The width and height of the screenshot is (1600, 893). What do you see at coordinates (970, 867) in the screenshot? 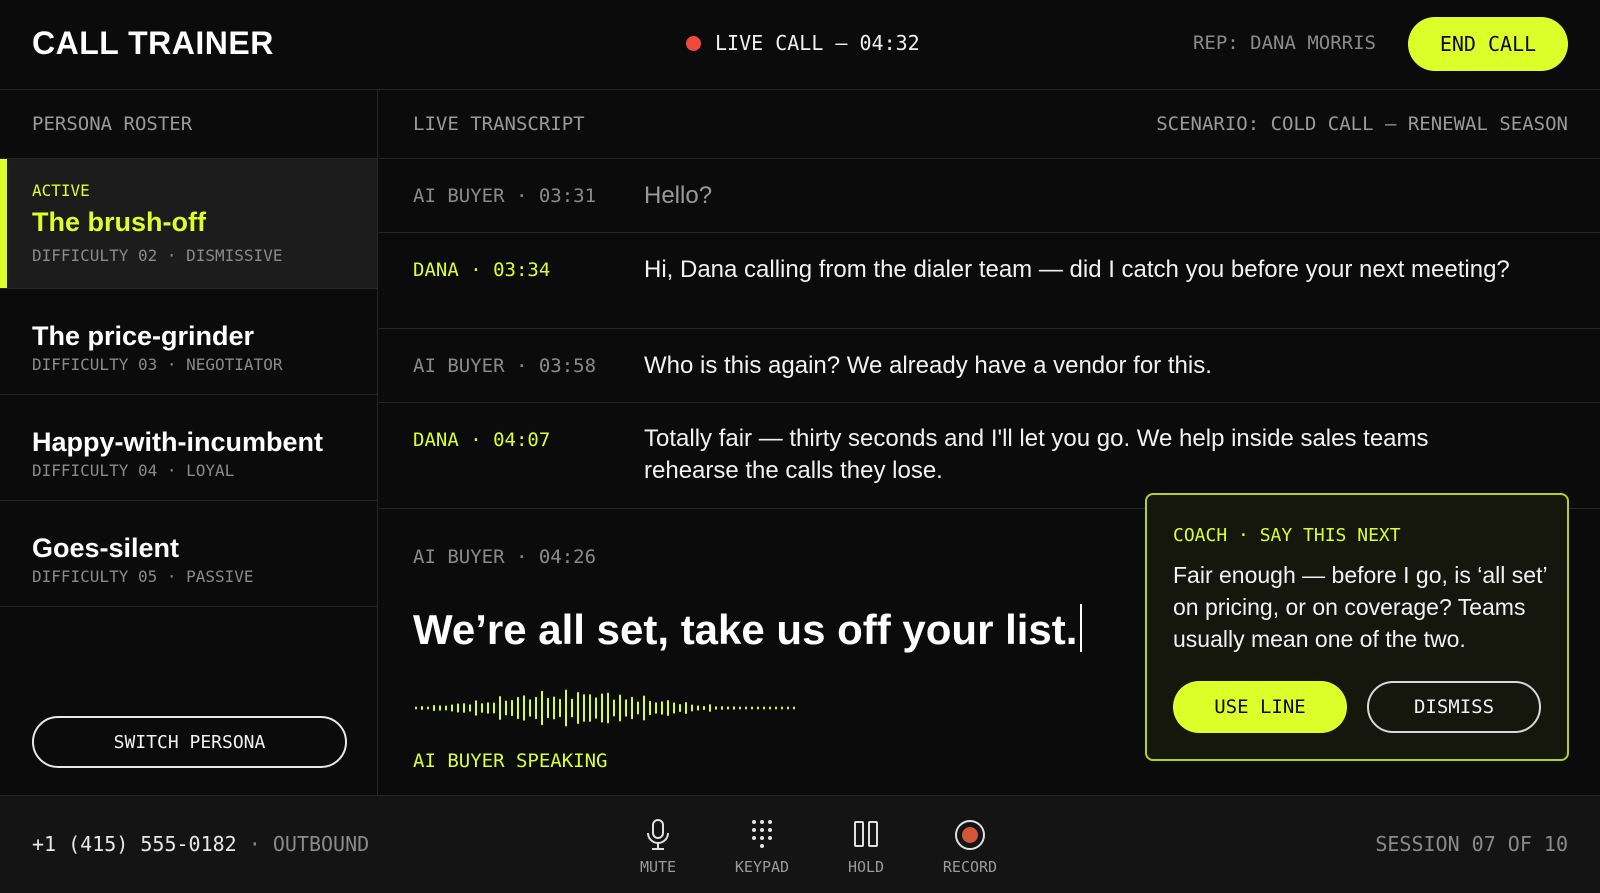
I see `record-label: RECORD` at bounding box center [970, 867].